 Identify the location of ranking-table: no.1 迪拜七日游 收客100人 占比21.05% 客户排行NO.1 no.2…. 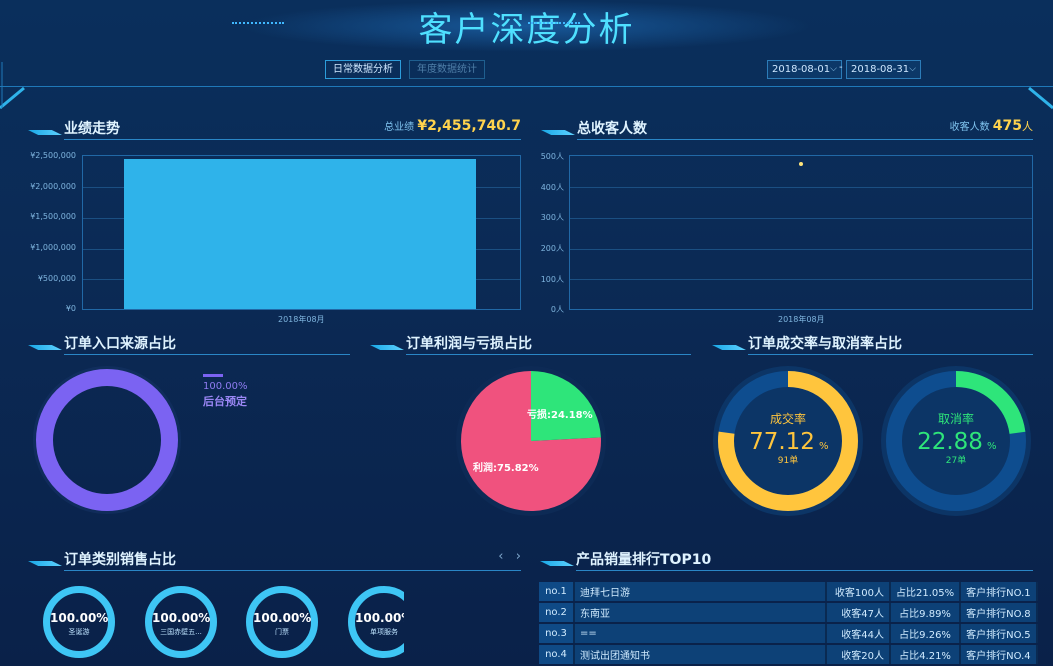
(788, 623).